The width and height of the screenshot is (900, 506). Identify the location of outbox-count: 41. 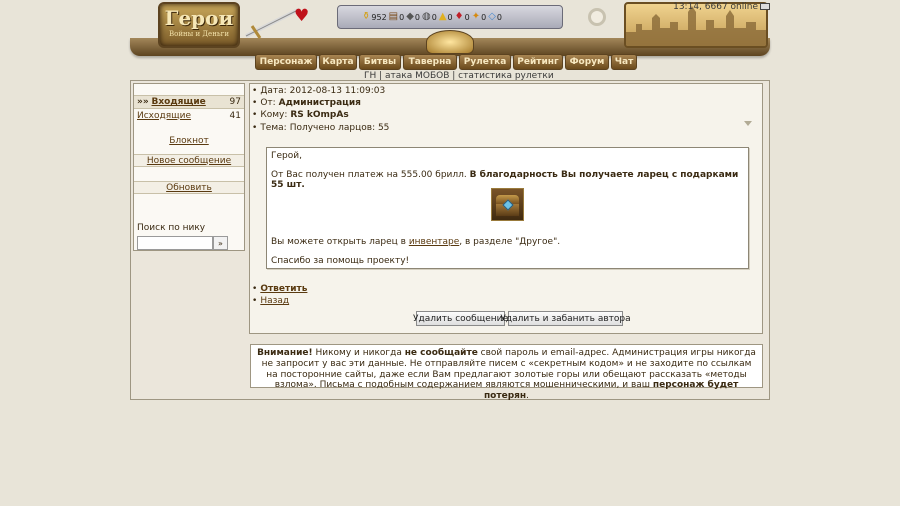
(235, 115).